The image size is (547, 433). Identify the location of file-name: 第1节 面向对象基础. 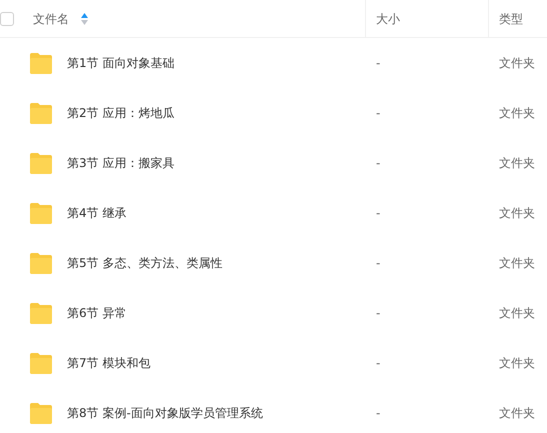
(120, 63).